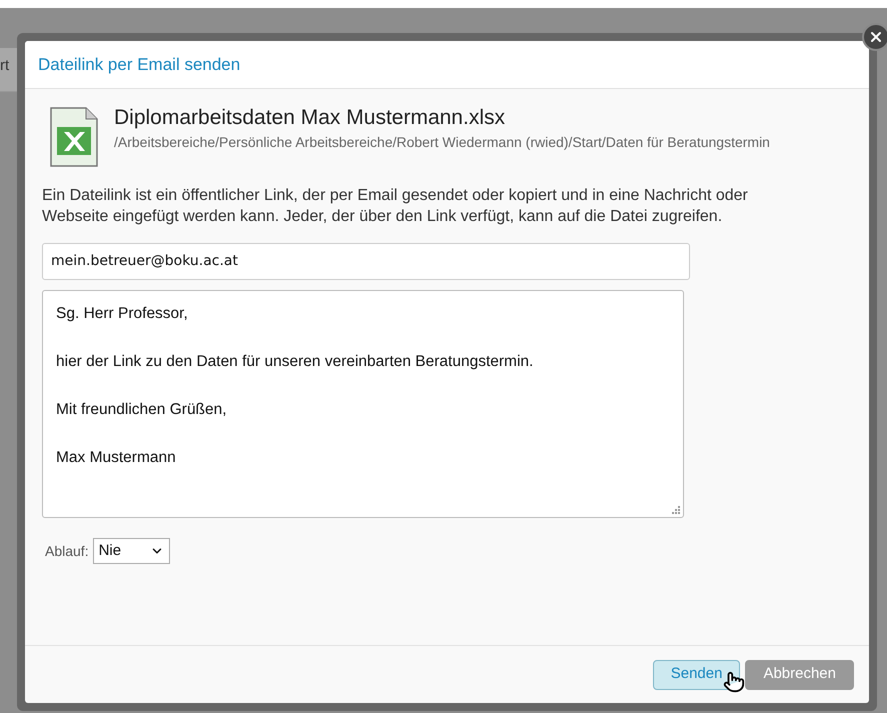 Image resolution: width=887 pixels, height=713 pixels. I want to click on background-text: rt, so click(5, 66).